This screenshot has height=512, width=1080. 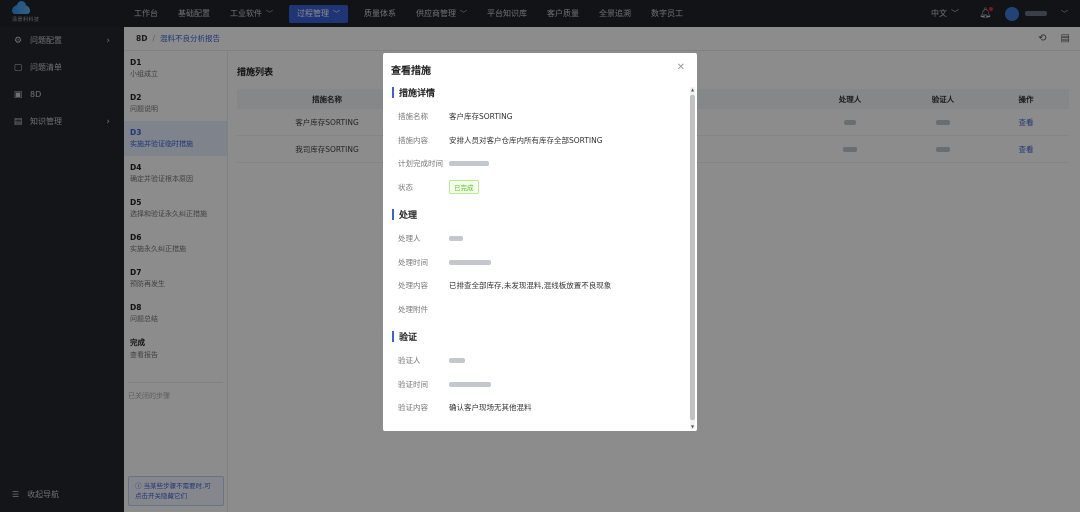 What do you see at coordinates (536, 239) in the screenshot?
I see `field-handler: 处理人` at bounding box center [536, 239].